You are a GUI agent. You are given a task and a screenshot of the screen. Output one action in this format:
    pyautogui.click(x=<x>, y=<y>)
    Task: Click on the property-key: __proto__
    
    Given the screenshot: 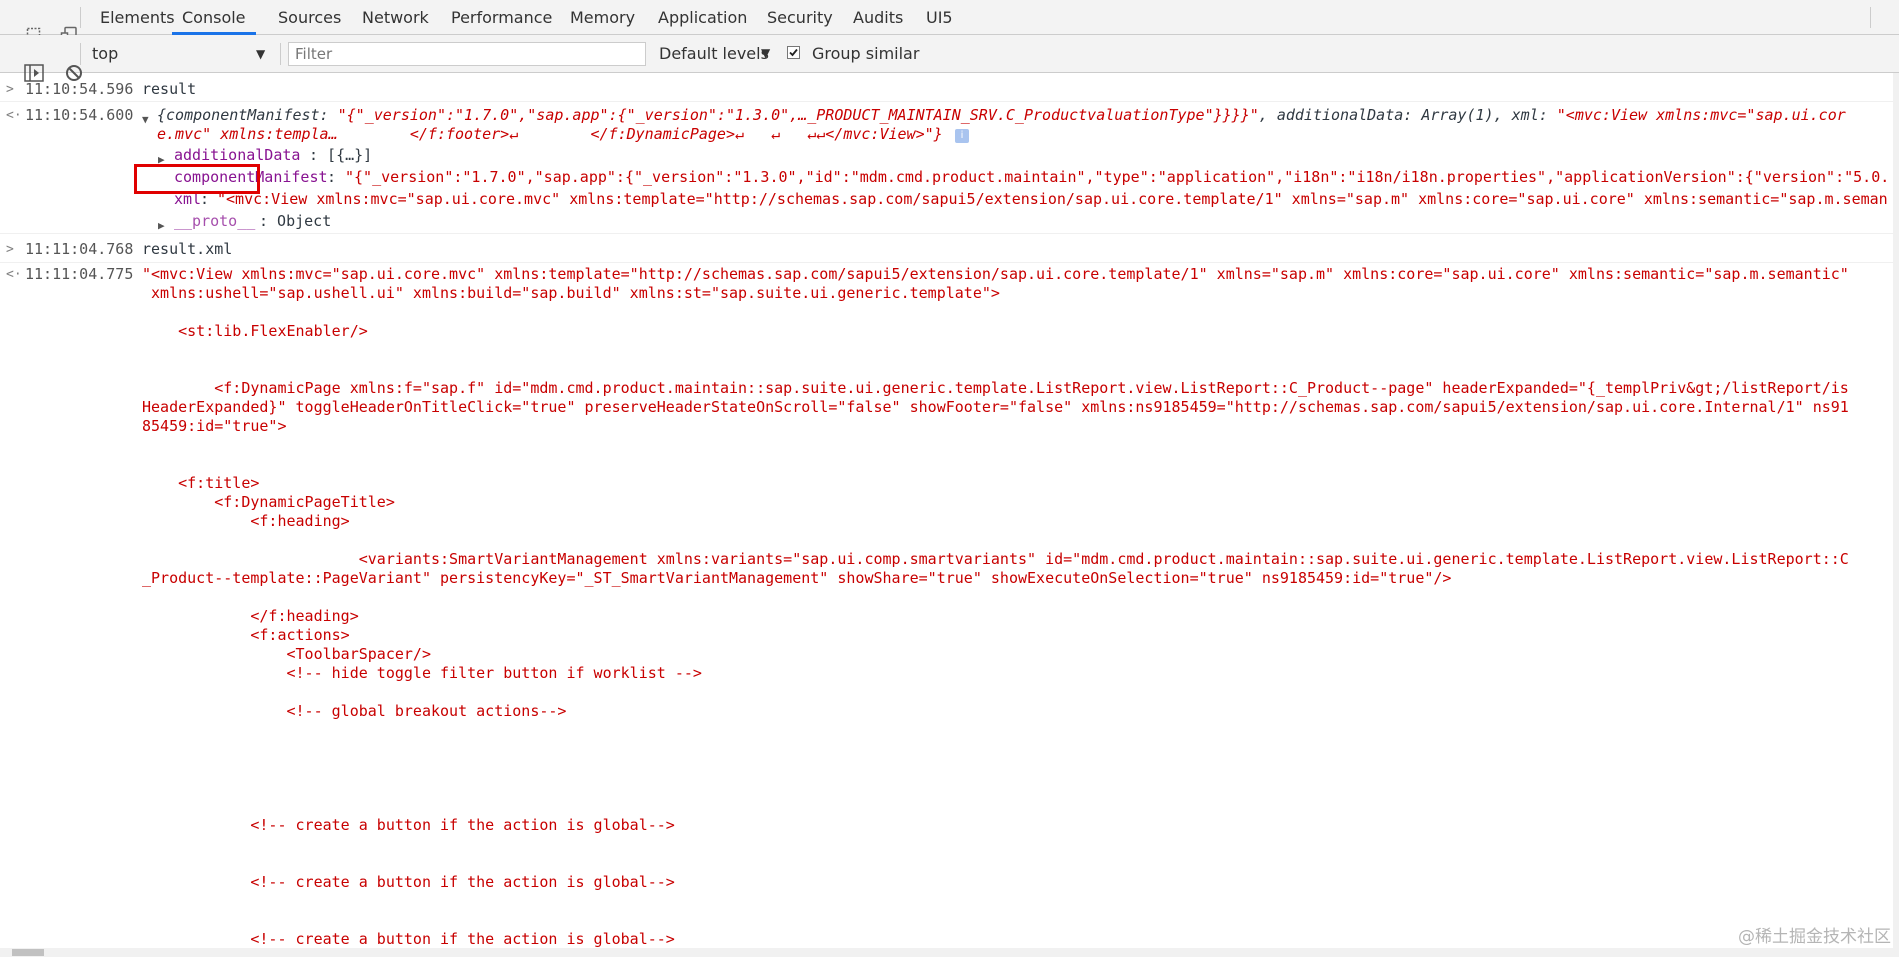 What is the action you would take?
    pyautogui.click(x=214, y=221)
    